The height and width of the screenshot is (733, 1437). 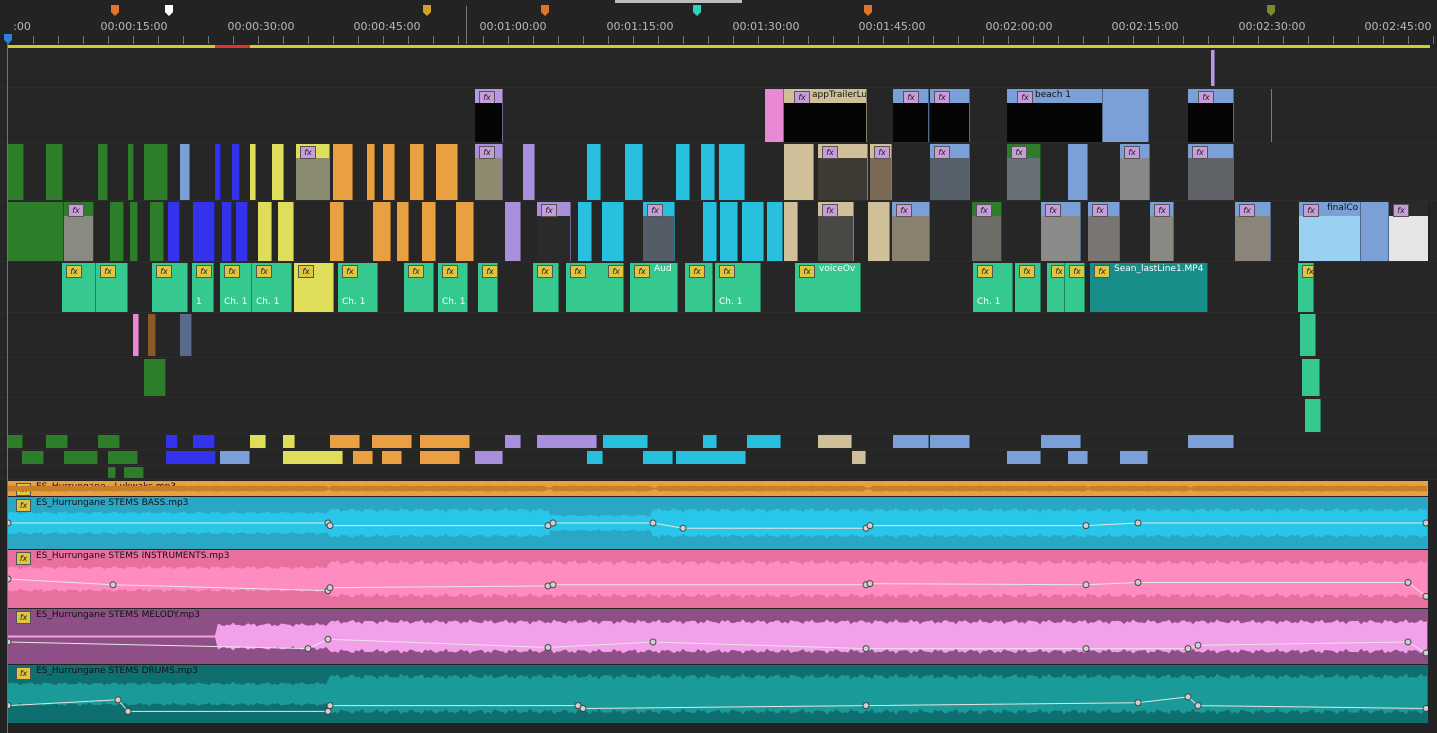 I want to click on video-track-v4: fx fx fx fx fx fx fx fx, so click(x=718, y=172).